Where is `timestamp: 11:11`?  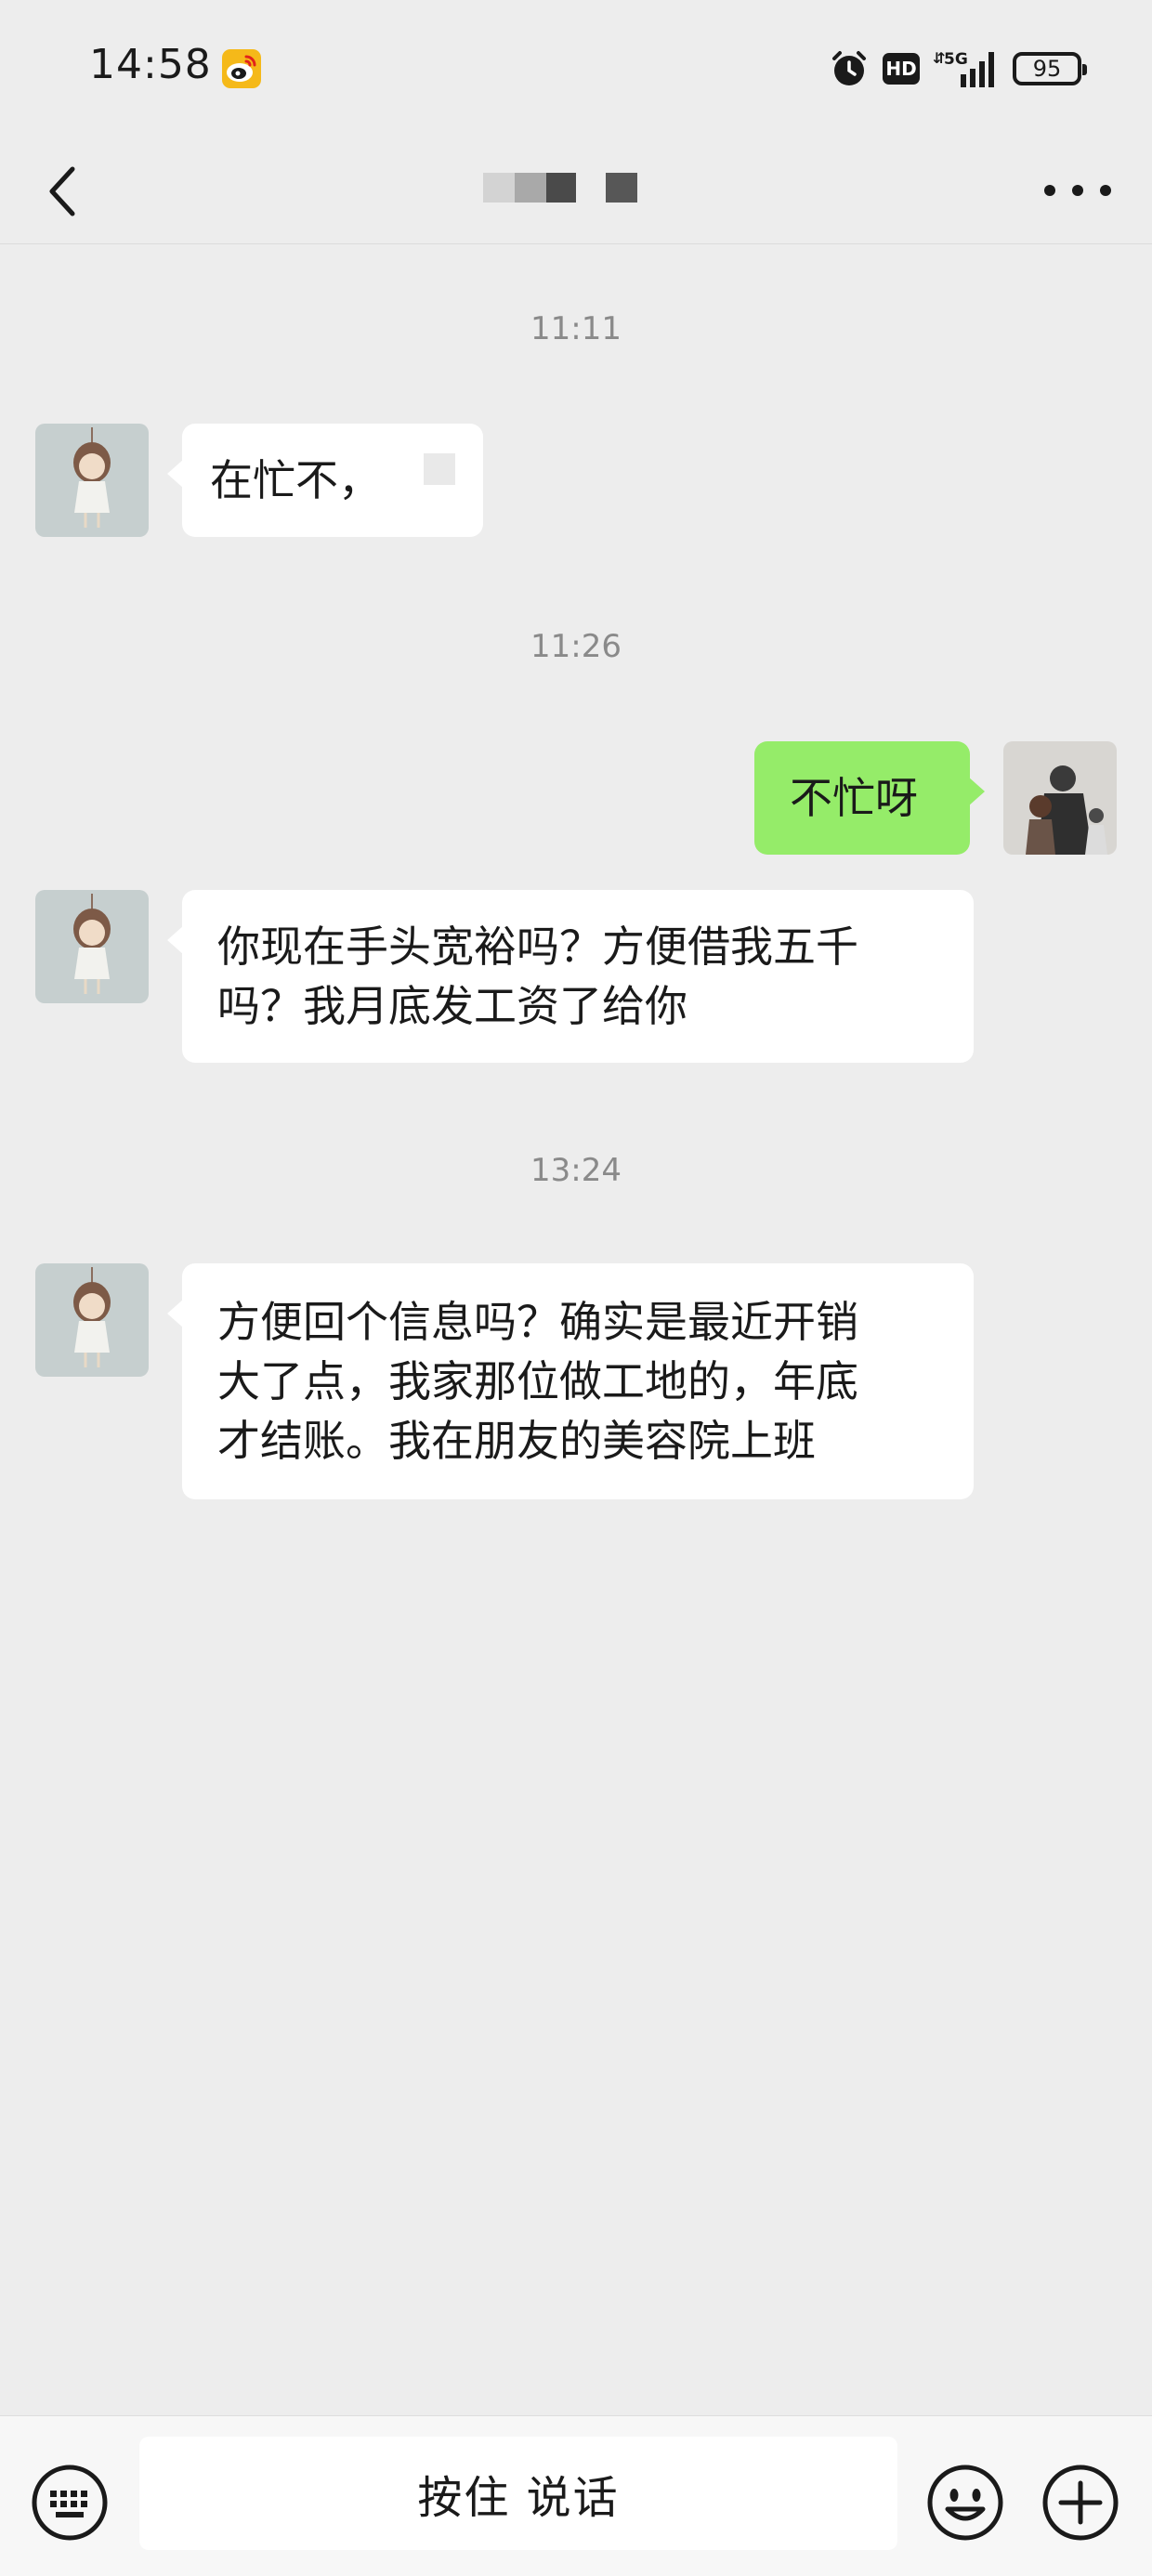 timestamp: 11:11 is located at coordinates (576, 328).